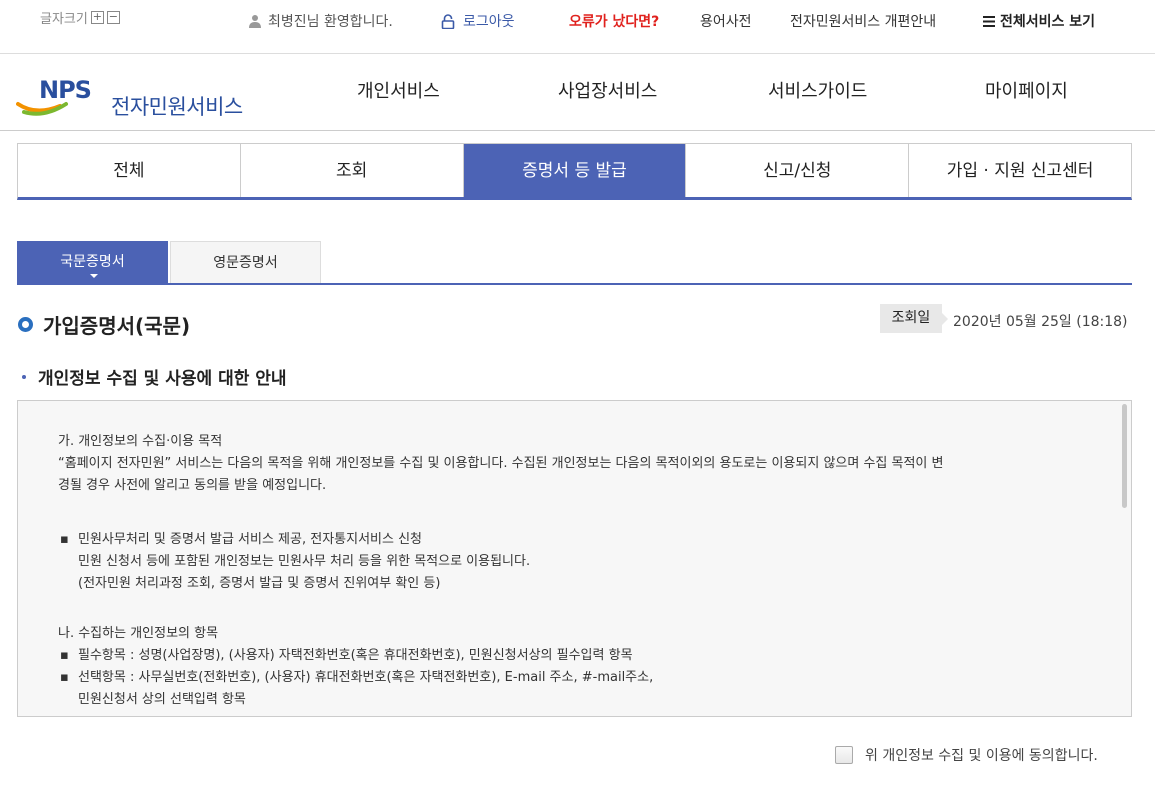 The width and height of the screenshot is (1155, 788). I want to click on tab-korean-certificate: 국문증명서, so click(92, 262).